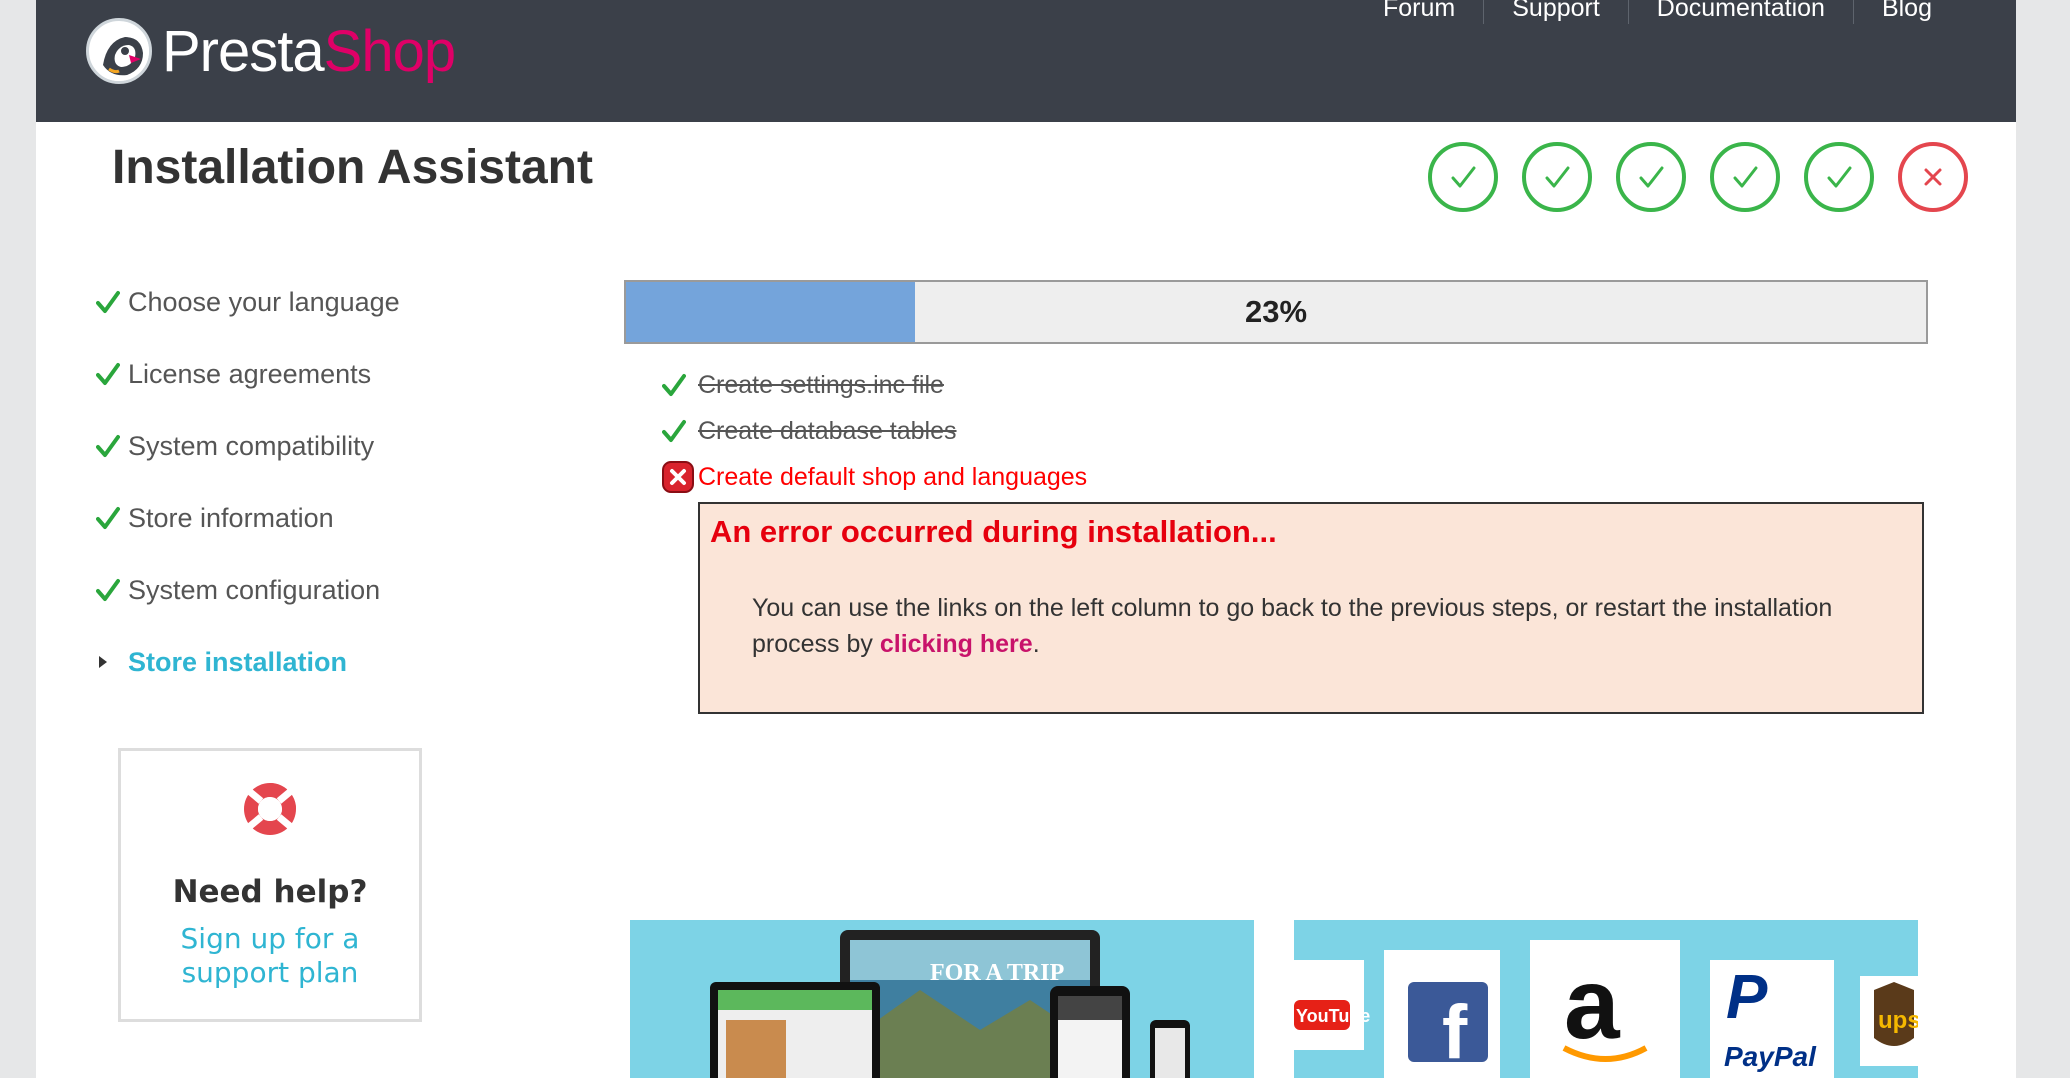 The height and width of the screenshot is (1078, 2070). What do you see at coordinates (1698, 177) in the screenshot?
I see `step-indicators` at bounding box center [1698, 177].